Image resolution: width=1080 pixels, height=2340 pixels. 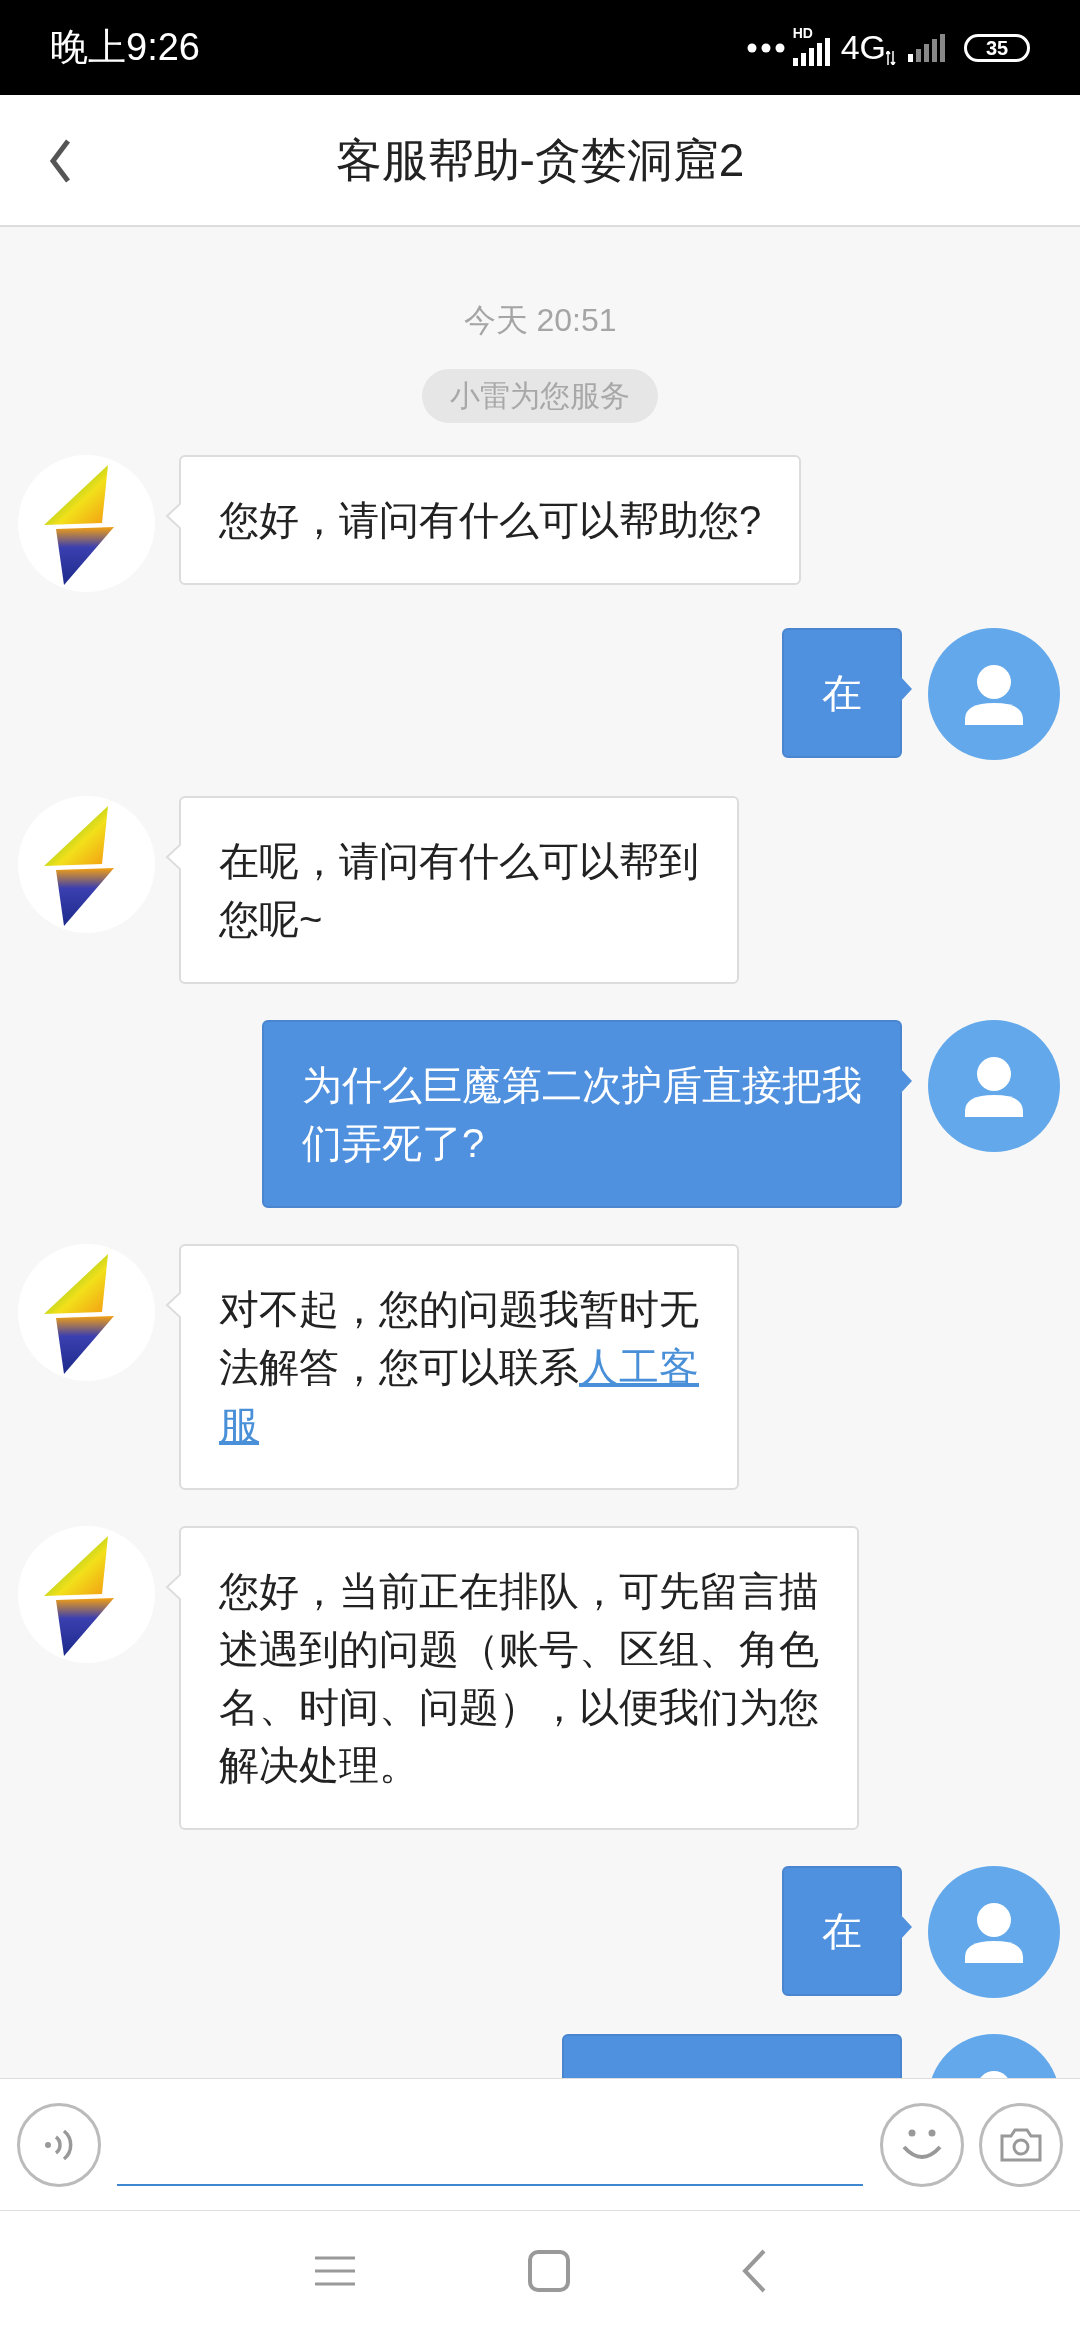 I want to click on network-type: 4G, so click(x=863, y=47).